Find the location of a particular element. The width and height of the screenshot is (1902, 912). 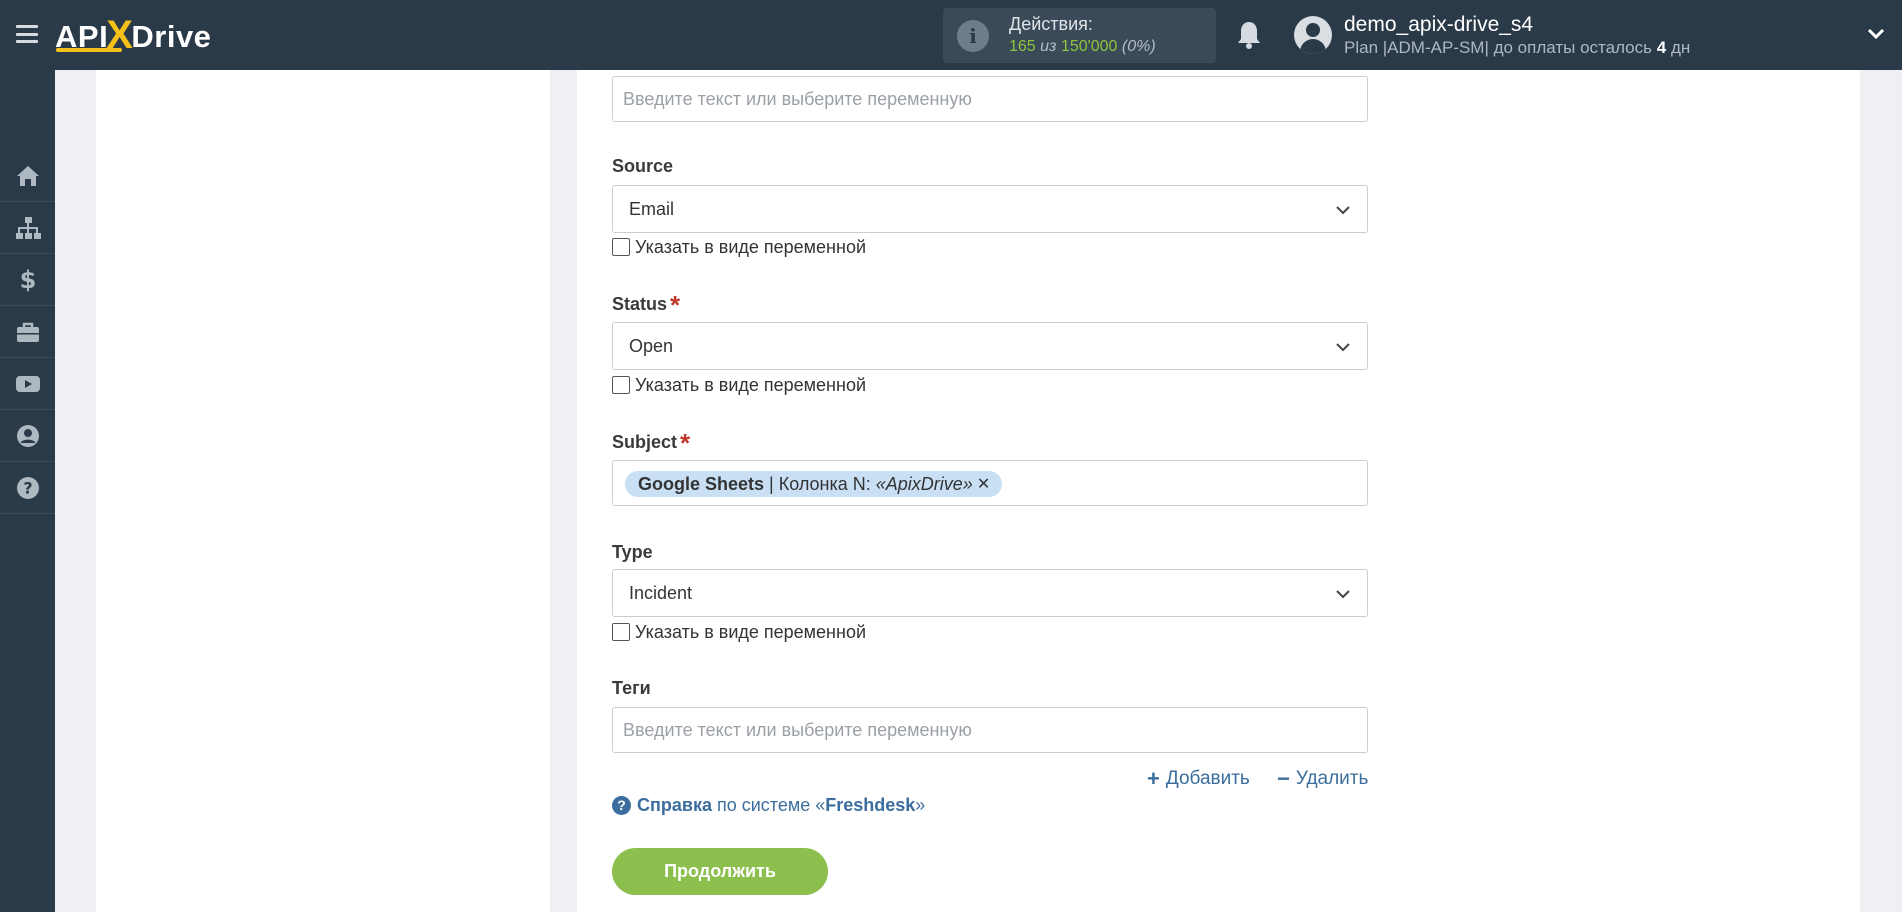

subject-label: Subject * is located at coordinates (651, 443).